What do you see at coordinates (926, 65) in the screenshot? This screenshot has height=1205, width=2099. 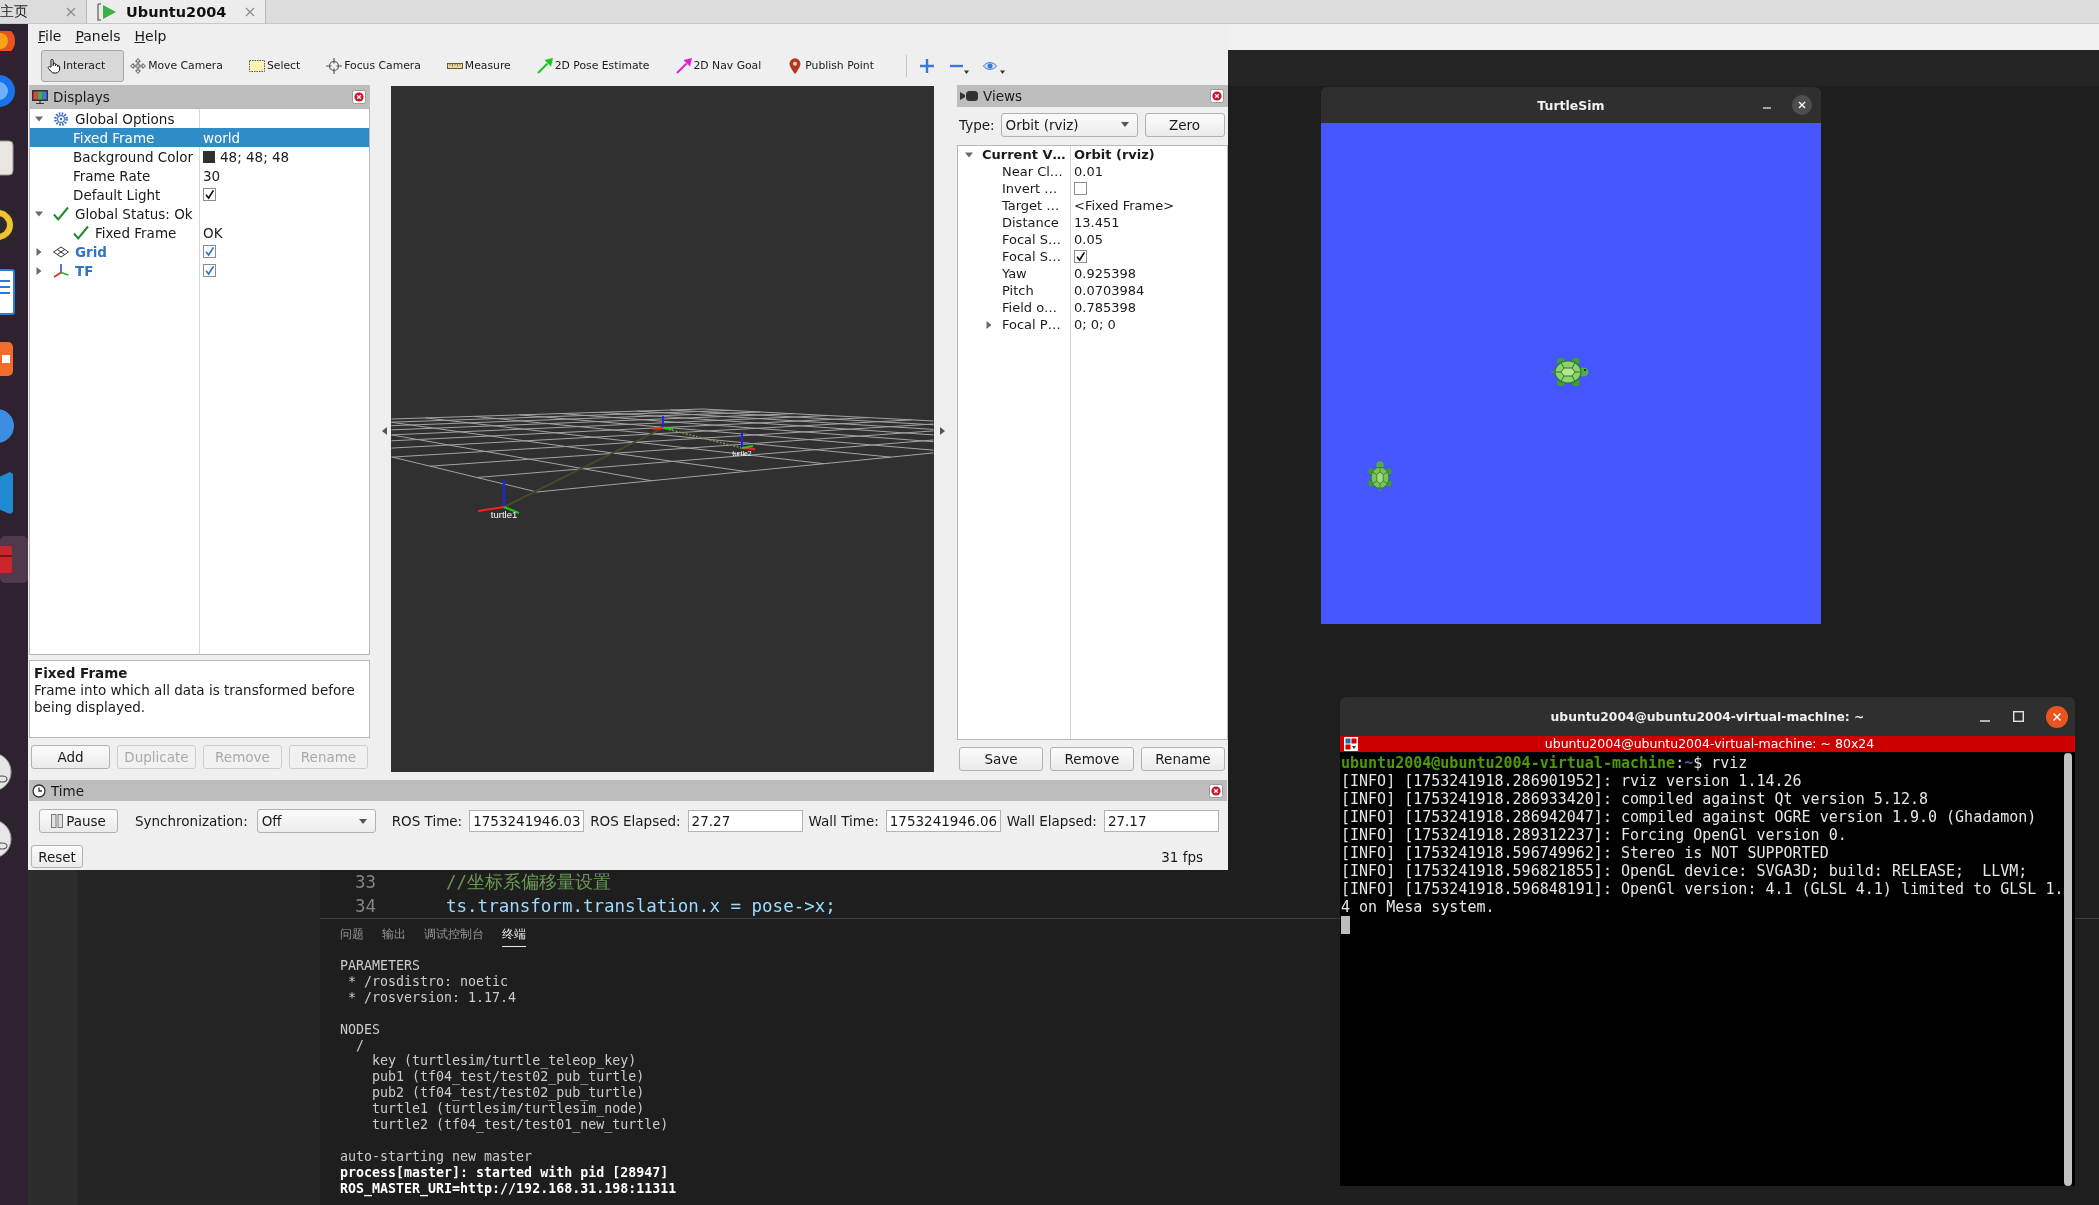 I see `plus-icon` at bounding box center [926, 65].